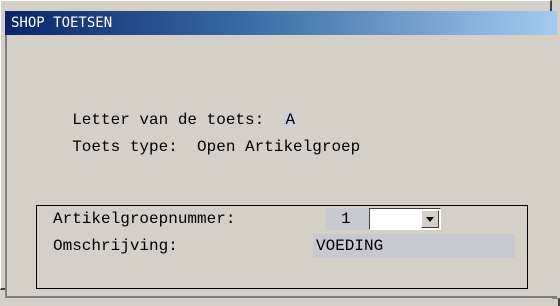 The width and height of the screenshot is (560, 306). What do you see at coordinates (405, 219) in the screenshot?
I see `nummer-dropdown` at bounding box center [405, 219].